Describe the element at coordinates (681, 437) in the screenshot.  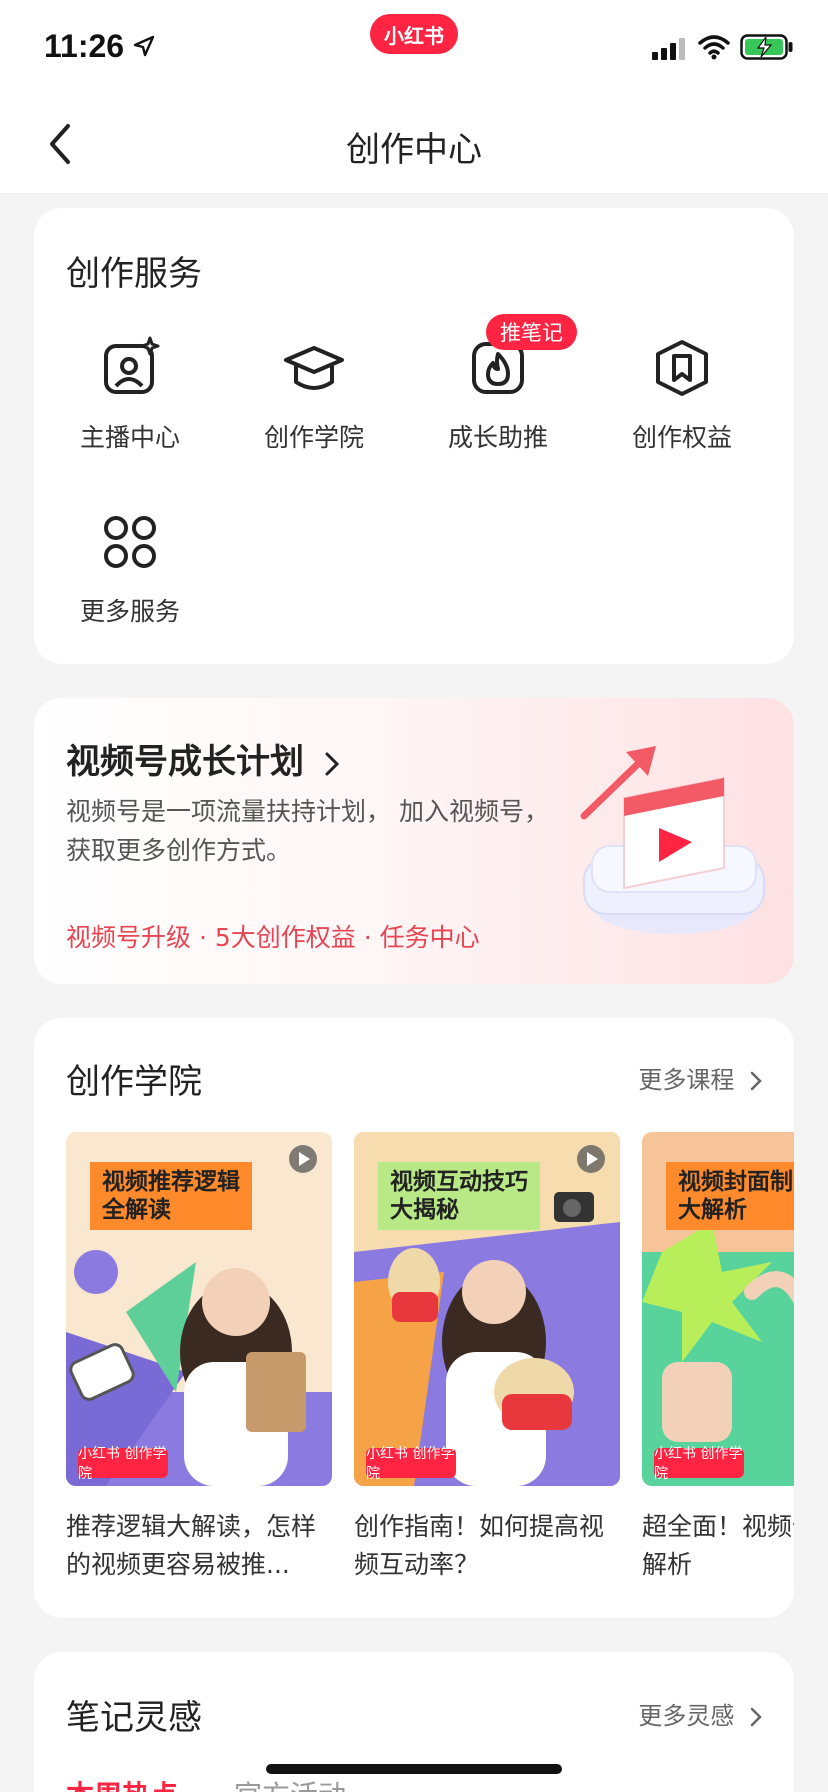
I see `service-label: 创作权益` at that location.